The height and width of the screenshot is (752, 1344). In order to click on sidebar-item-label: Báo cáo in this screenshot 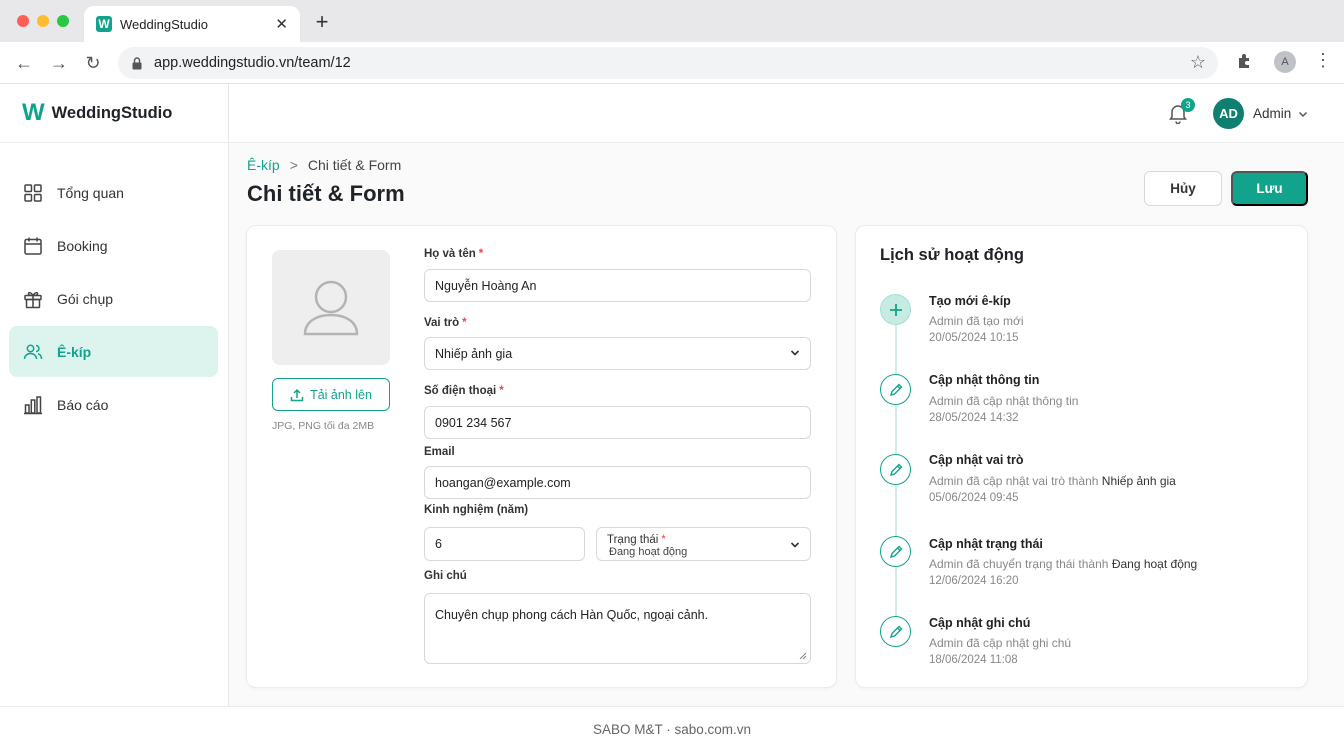, I will do `click(83, 404)`.